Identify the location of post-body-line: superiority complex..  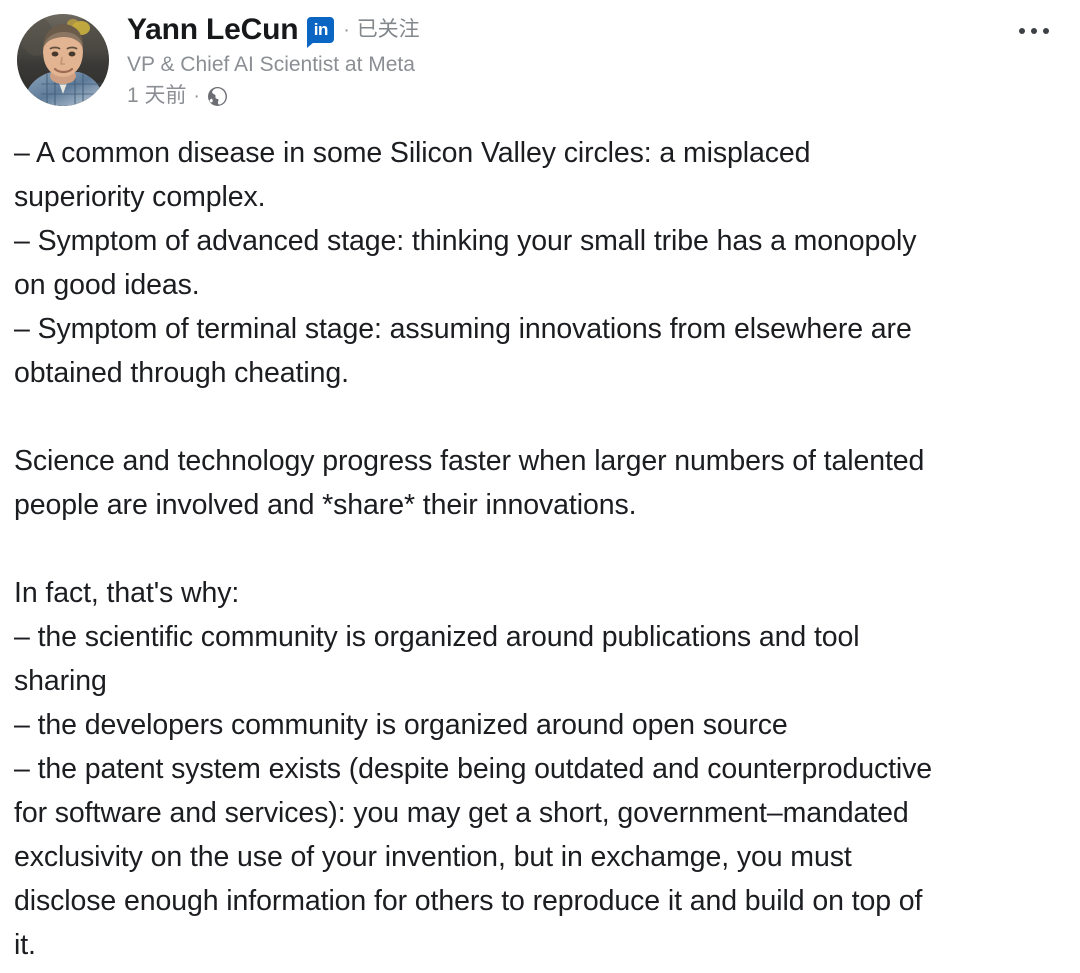
(140, 197).